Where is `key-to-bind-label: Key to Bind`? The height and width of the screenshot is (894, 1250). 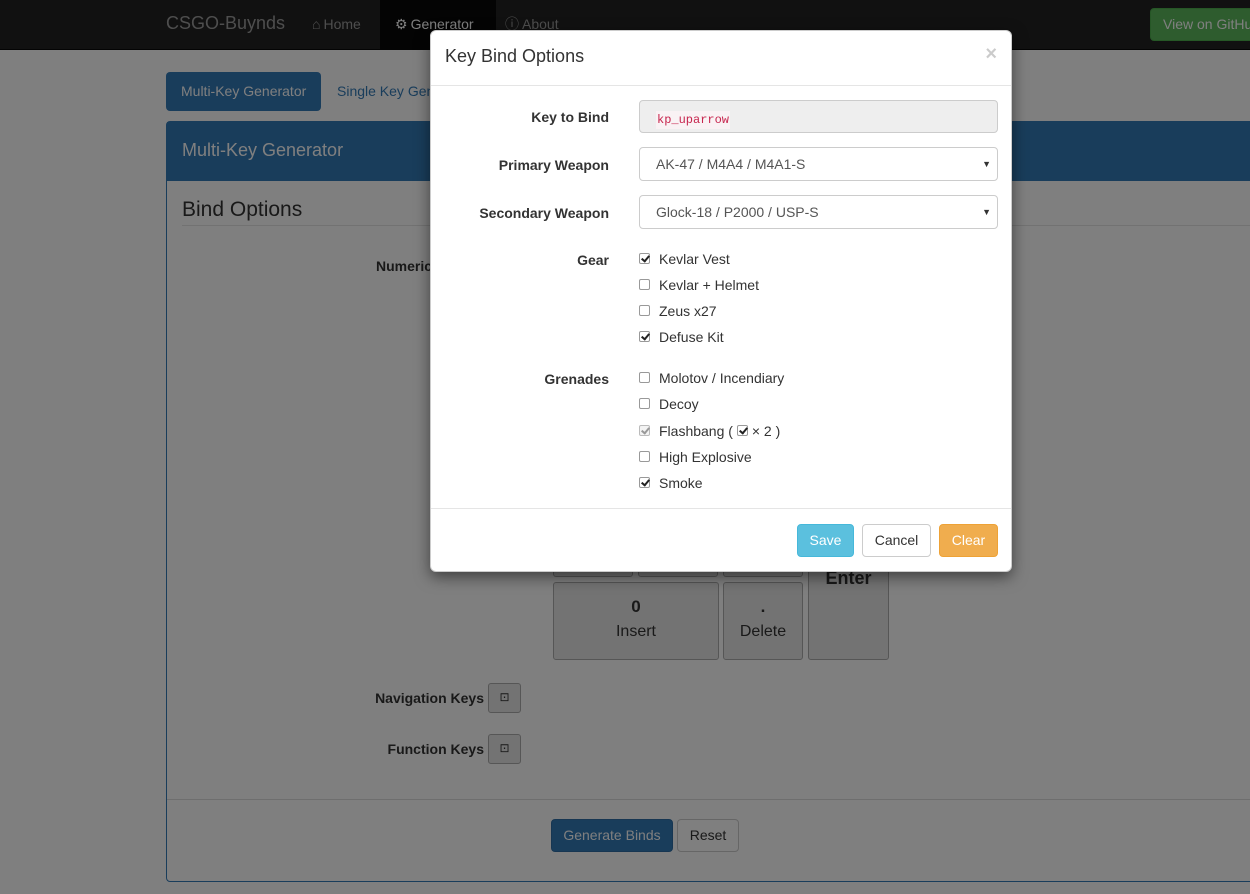
key-to-bind-label: Key to Bind is located at coordinates (570, 117).